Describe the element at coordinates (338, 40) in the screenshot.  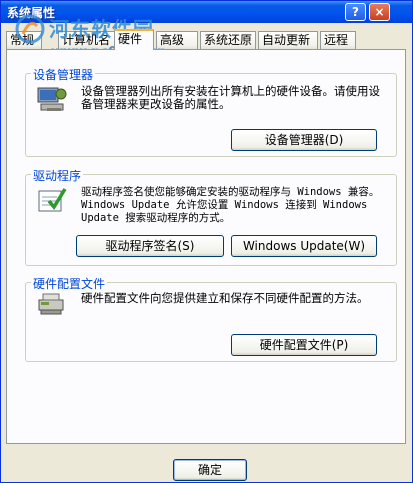
I see `tab-remote: 远程` at that location.